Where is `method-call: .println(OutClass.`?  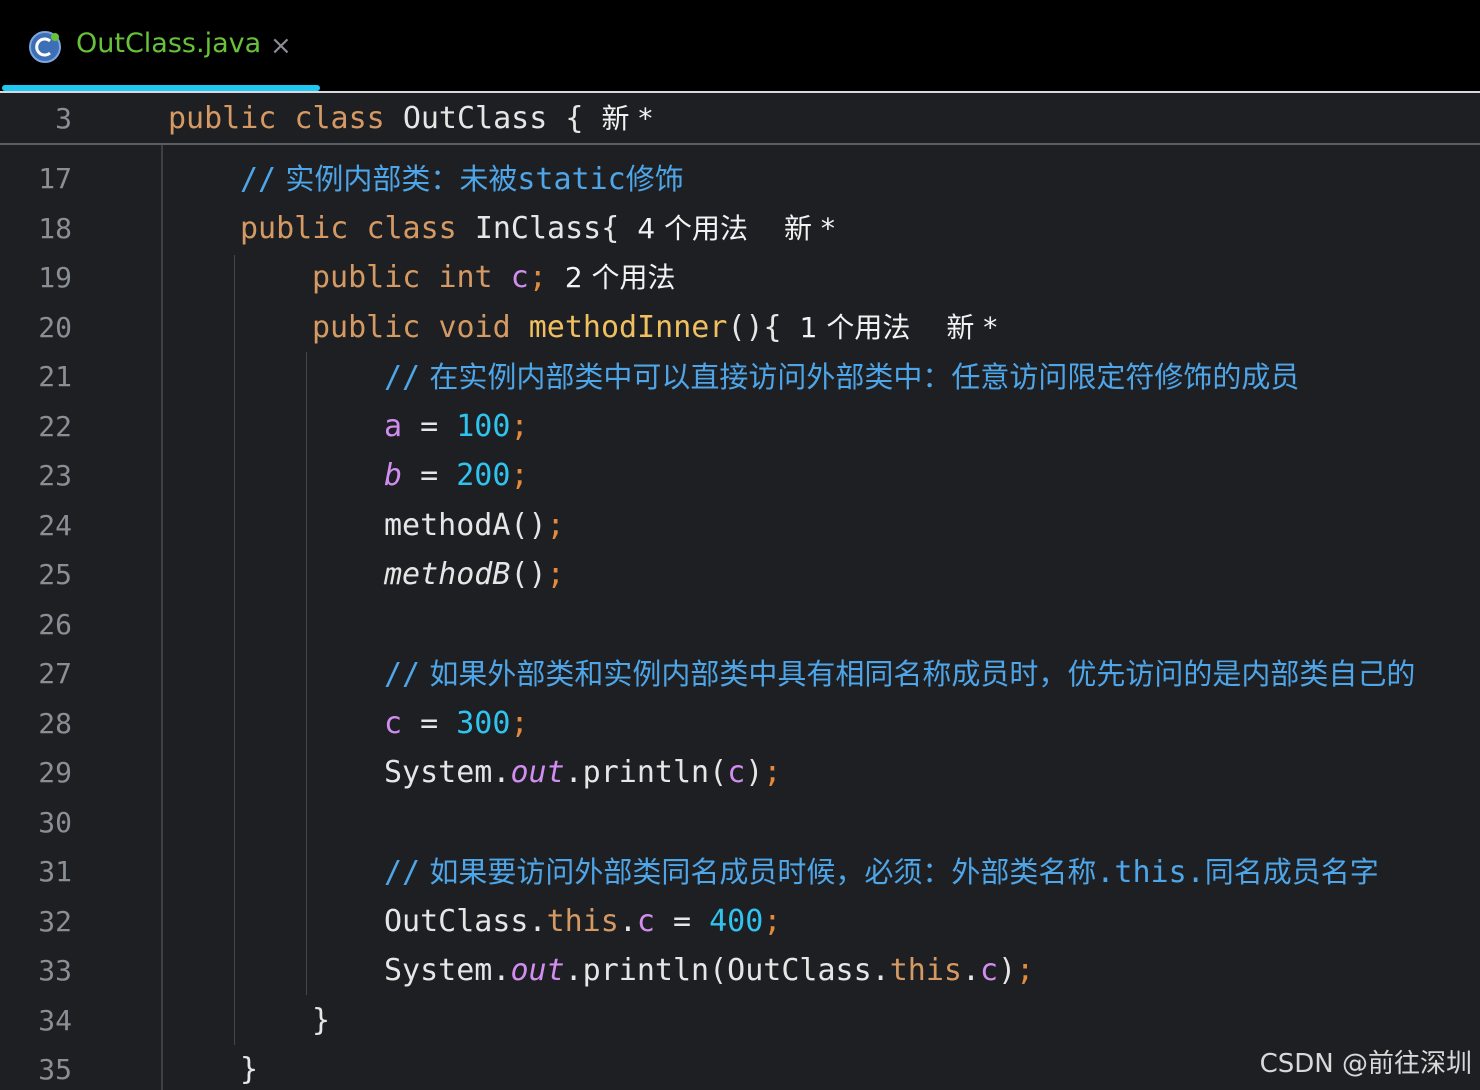 method-call: .println(OutClass. is located at coordinates (727, 970).